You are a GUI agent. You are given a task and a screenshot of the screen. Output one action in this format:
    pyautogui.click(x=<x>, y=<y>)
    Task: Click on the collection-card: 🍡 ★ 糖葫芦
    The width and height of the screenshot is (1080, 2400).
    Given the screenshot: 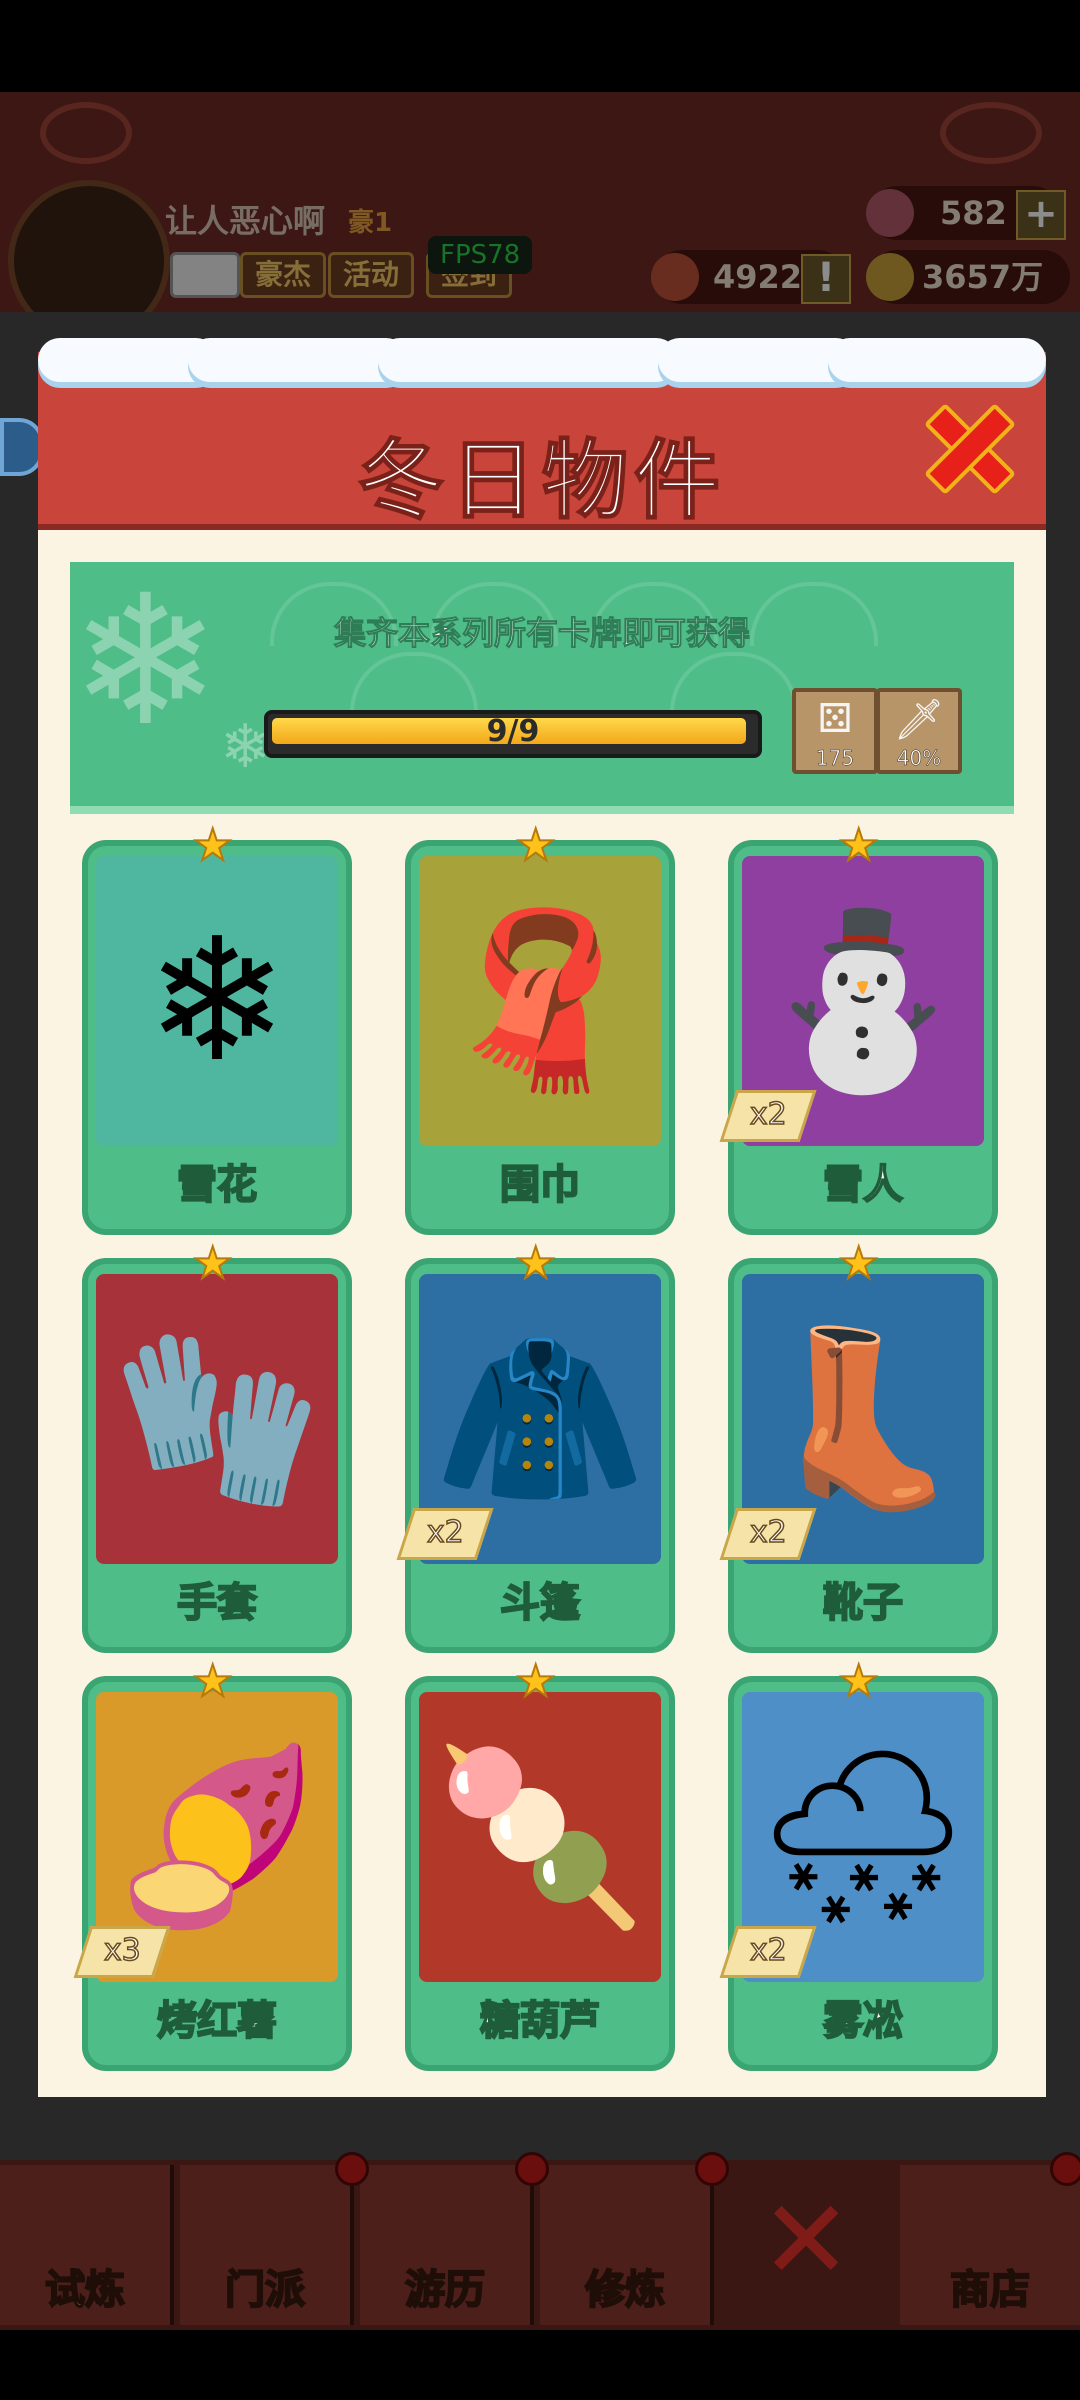 What is the action you would take?
    pyautogui.click(x=540, y=1865)
    